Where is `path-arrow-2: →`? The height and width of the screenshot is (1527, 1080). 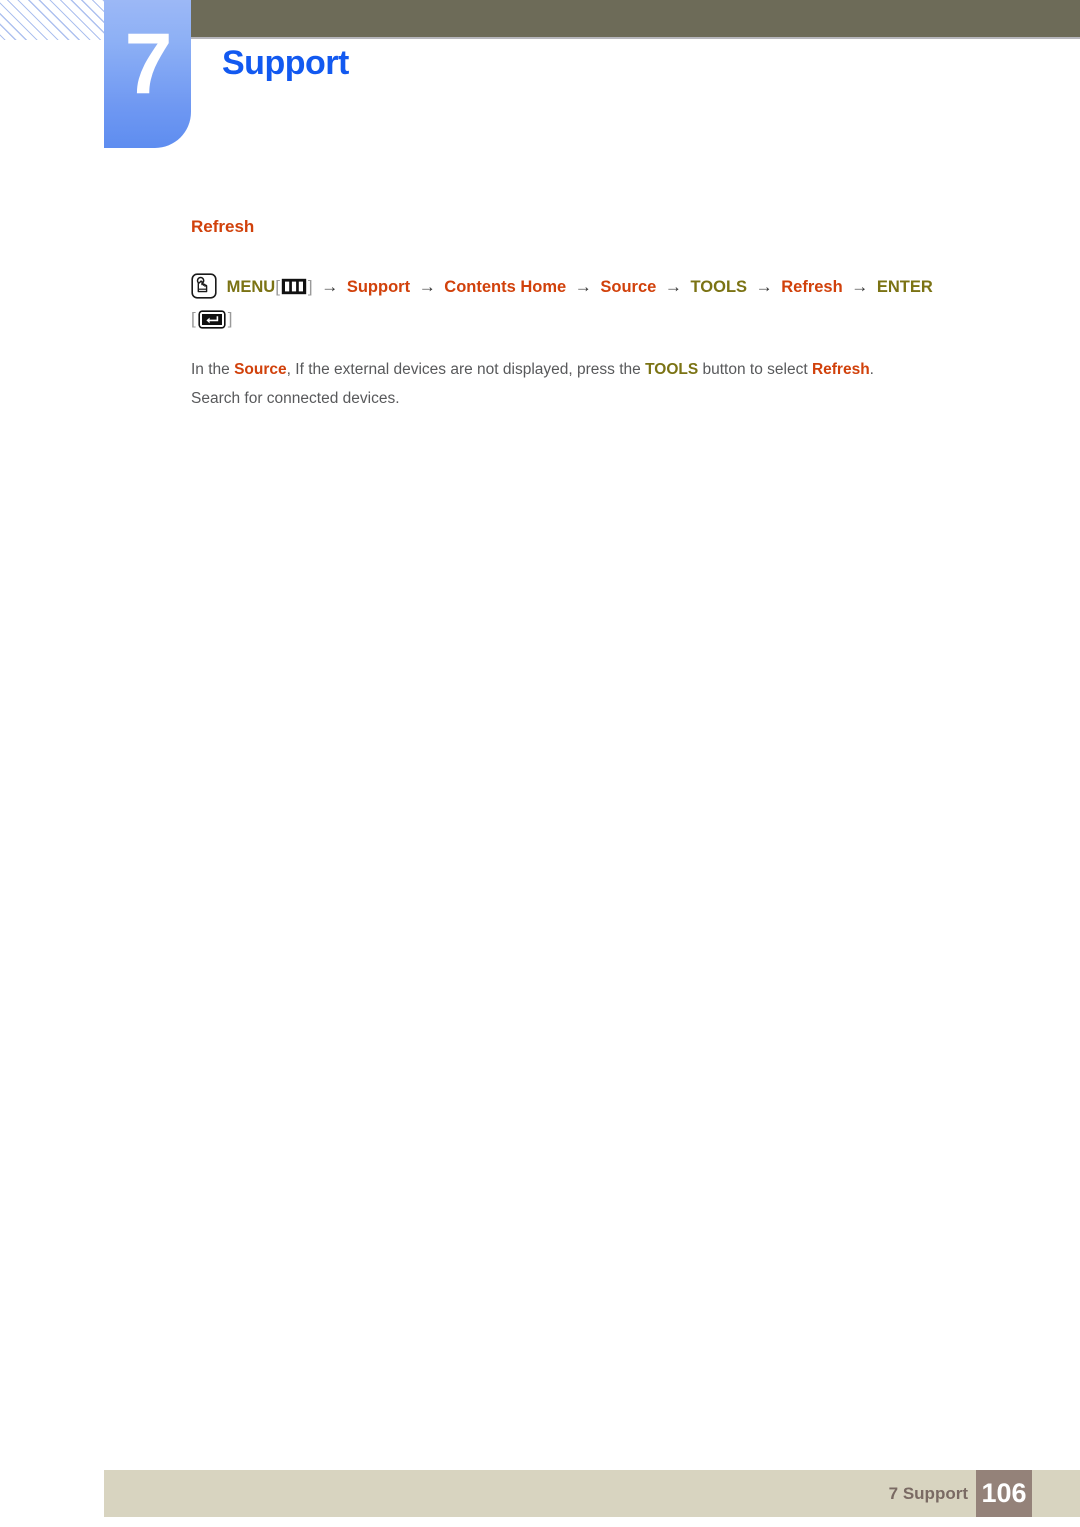
path-arrow-2: → is located at coordinates (427, 286).